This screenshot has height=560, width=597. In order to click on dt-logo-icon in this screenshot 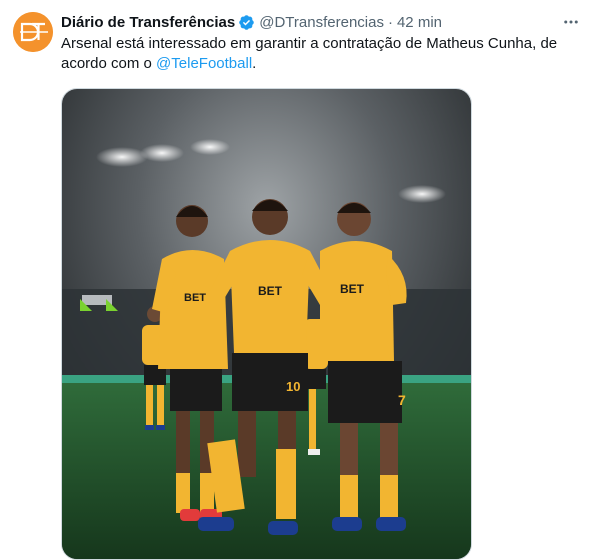, I will do `click(33, 32)`.